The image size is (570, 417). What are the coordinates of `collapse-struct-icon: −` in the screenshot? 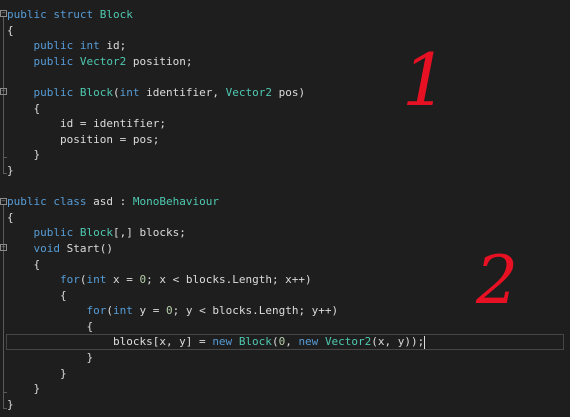 It's located at (3, 13).